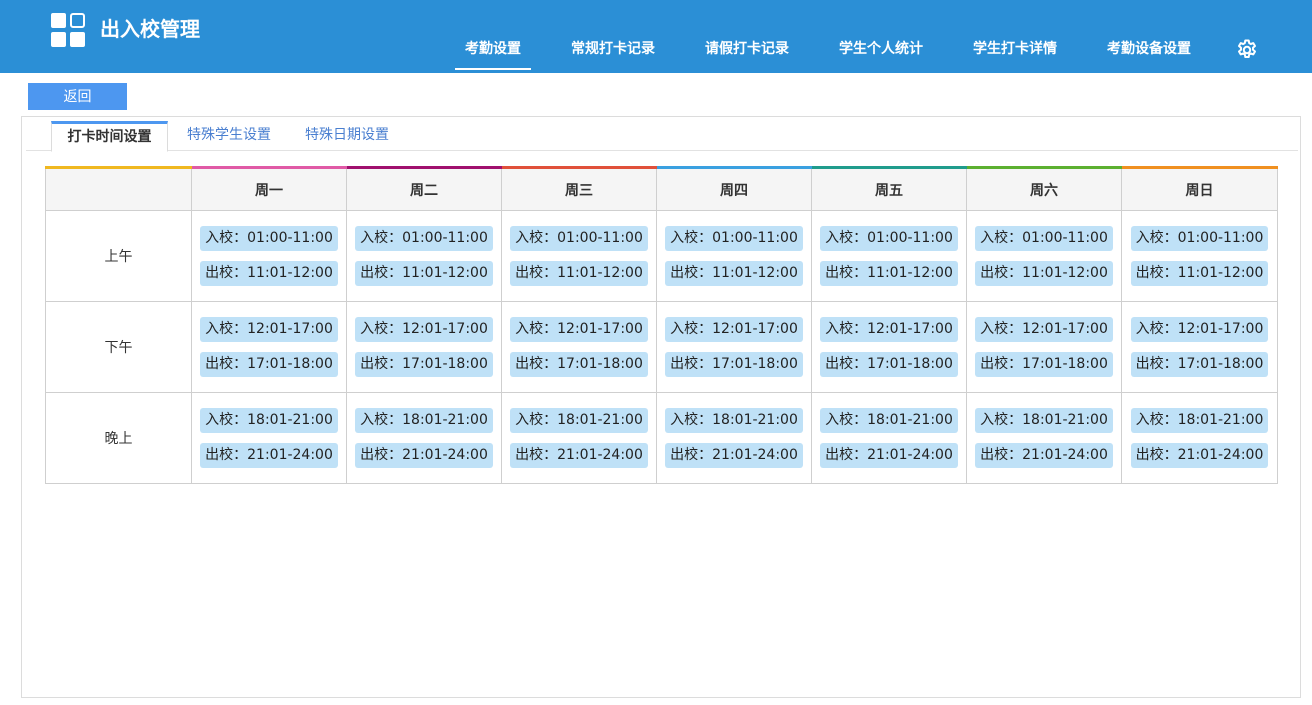  Describe the element at coordinates (1199, 347) in the screenshot. I see `schedule-cell-sunday-afternoon: 入校：12:01-17:00 出校：17:01-18:00` at that location.